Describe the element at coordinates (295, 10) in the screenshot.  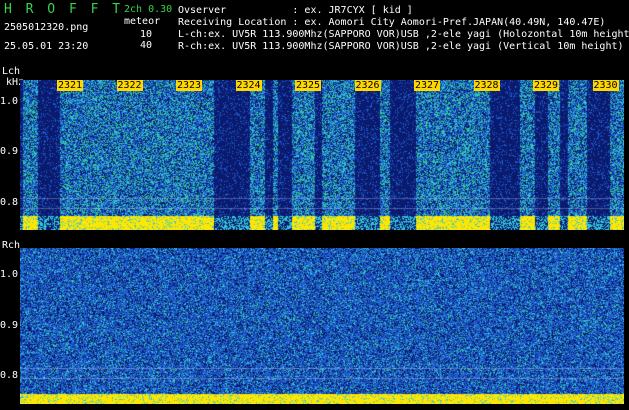
I see `observer-line: Ovserver : ex. JR7CYX [ kid ]` at that location.